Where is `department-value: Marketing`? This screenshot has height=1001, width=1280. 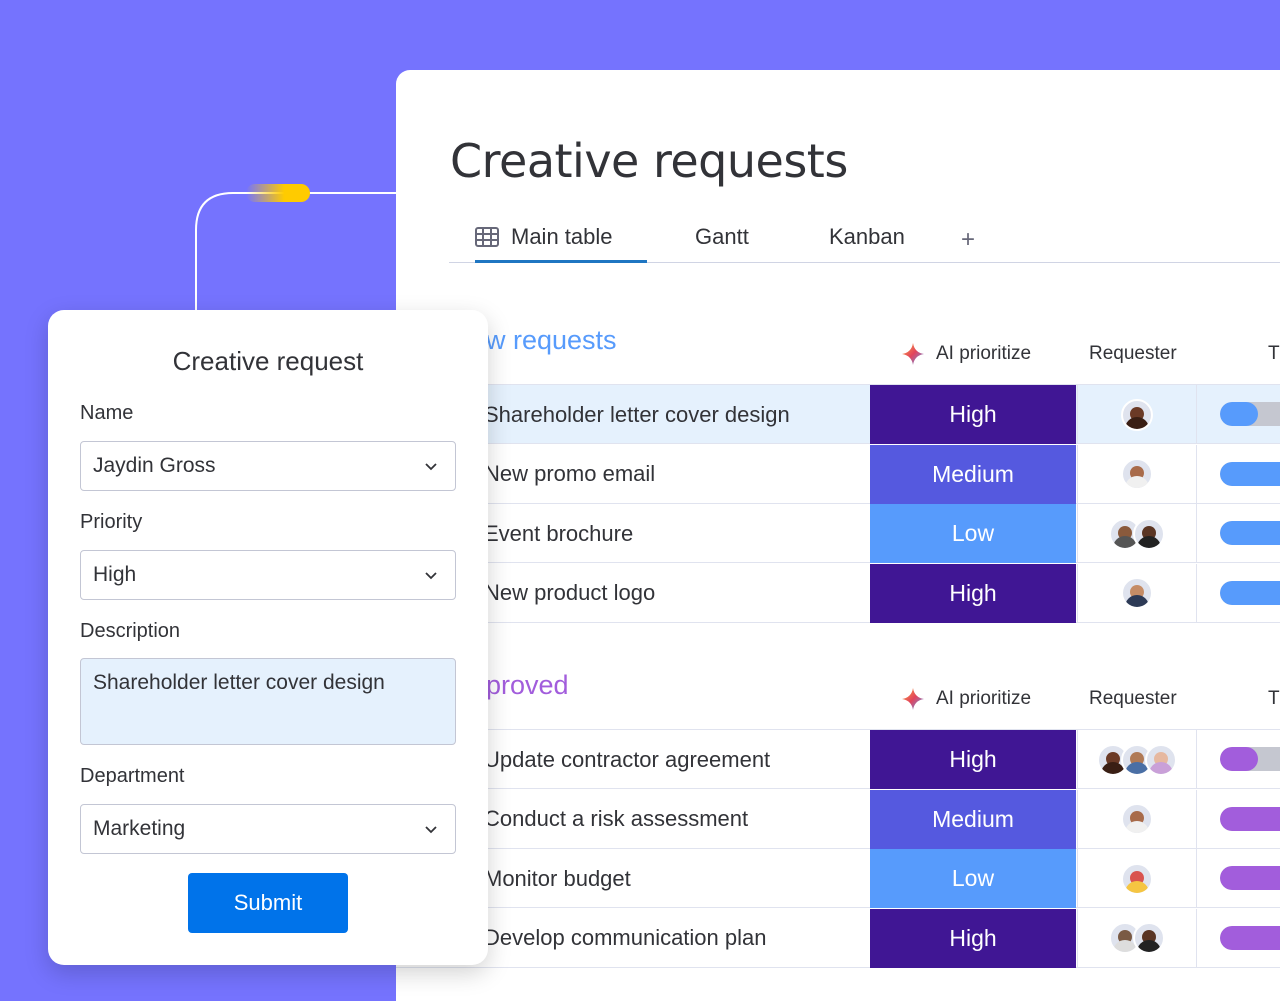
department-value: Marketing is located at coordinates (139, 828).